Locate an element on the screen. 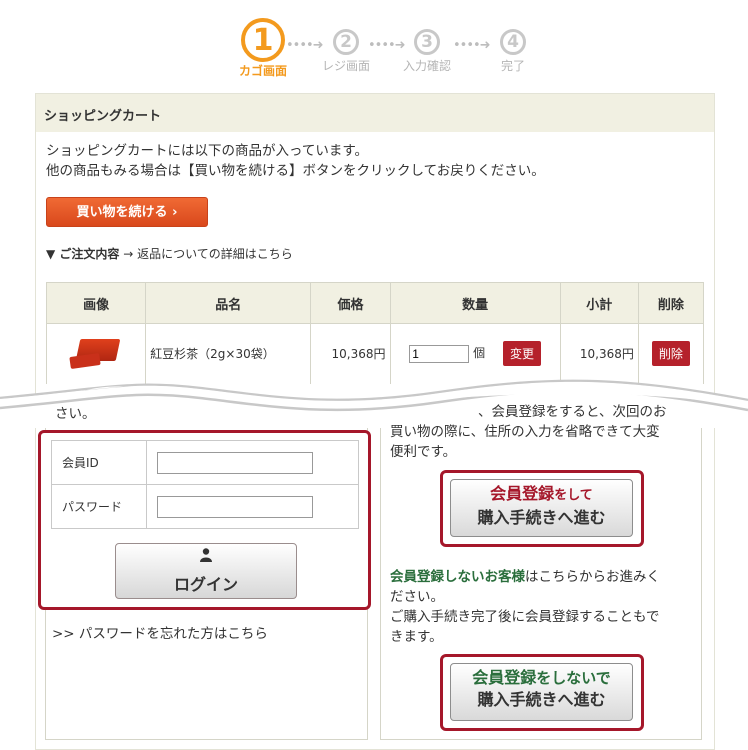 This screenshot has height=750, width=748. col-name: 品名 is located at coordinates (228, 303).